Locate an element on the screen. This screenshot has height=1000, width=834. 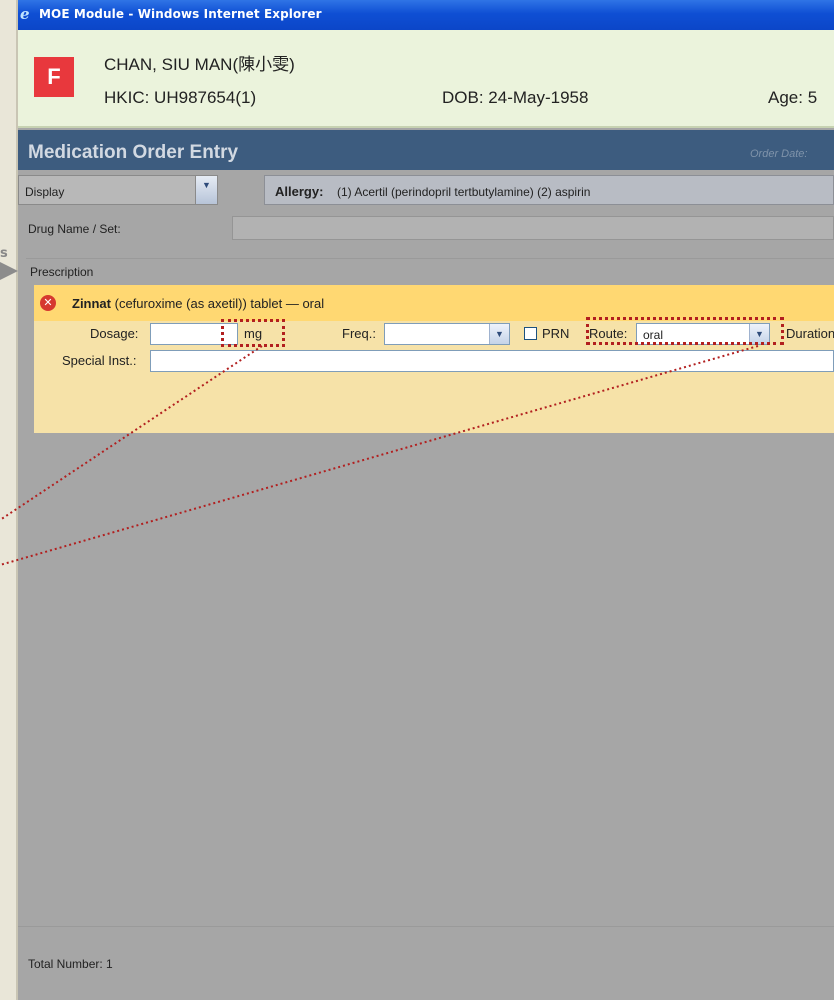
patient-dob: DOB: 24-May-1958 is located at coordinates (515, 97).